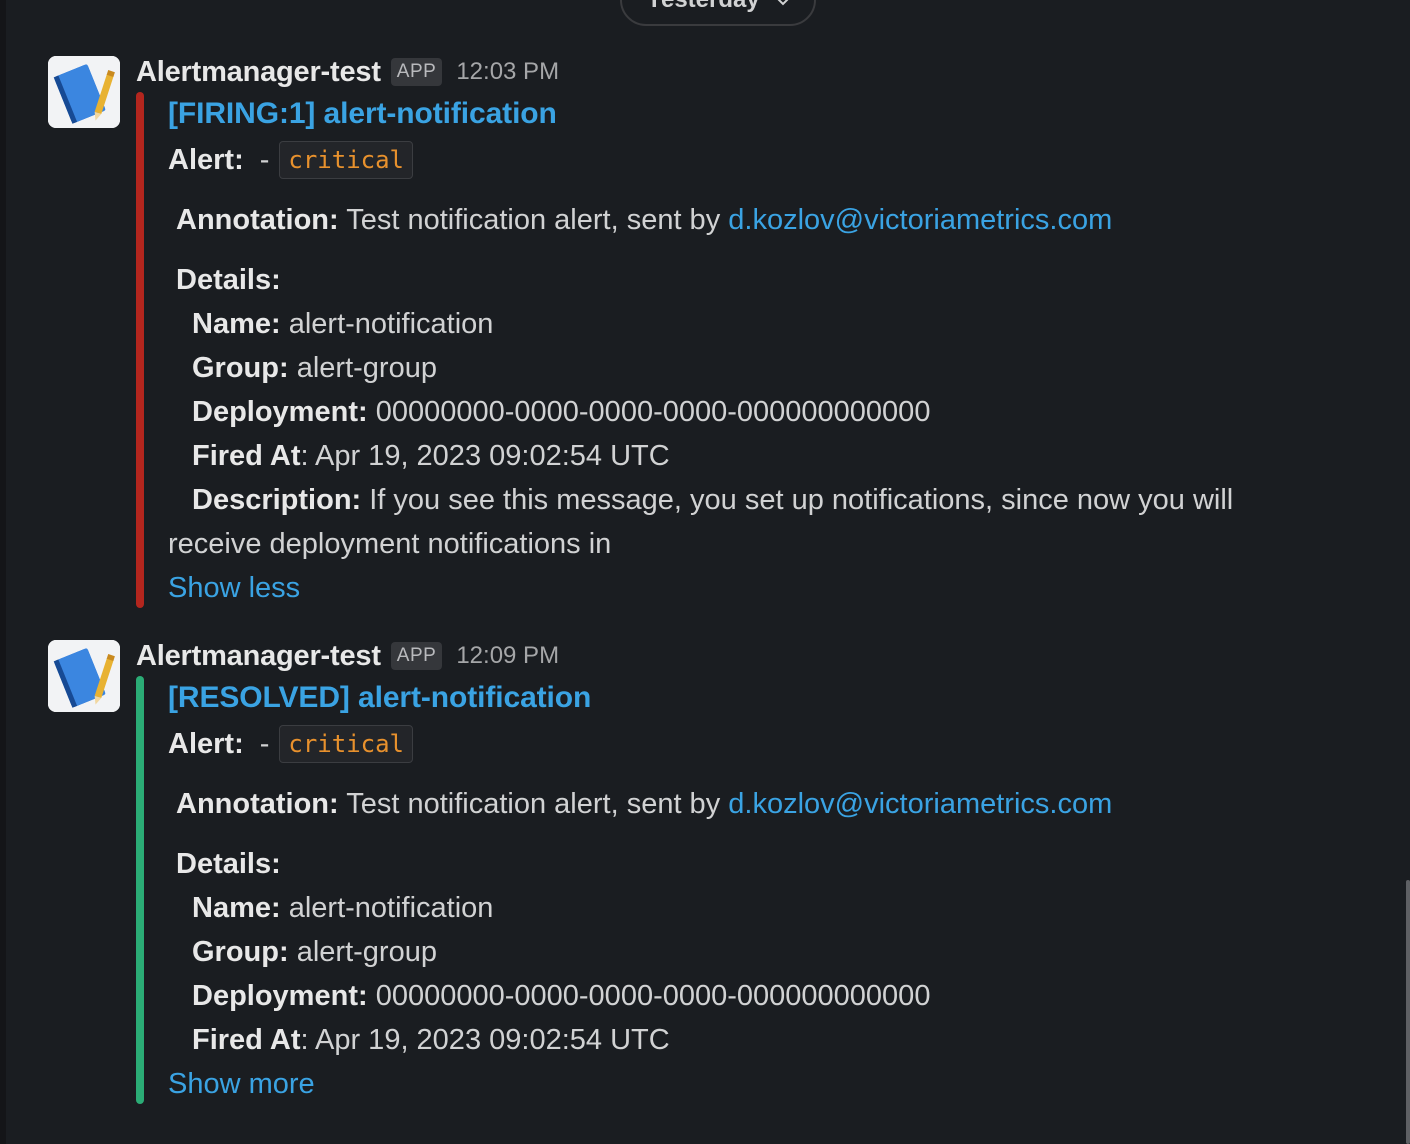 The width and height of the screenshot is (1410, 1144). What do you see at coordinates (379, 698) in the screenshot?
I see `alert-title-link: [RESOLVED] alert-notification` at bounding box center [379, 698].